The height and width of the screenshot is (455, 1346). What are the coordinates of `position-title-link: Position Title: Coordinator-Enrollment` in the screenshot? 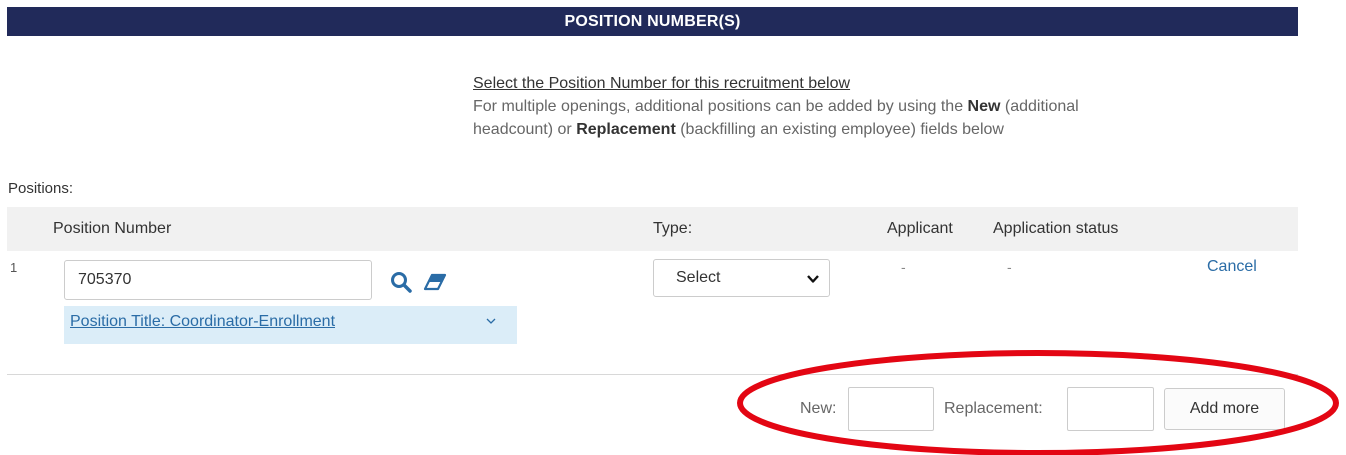 It's located at (202, 322).